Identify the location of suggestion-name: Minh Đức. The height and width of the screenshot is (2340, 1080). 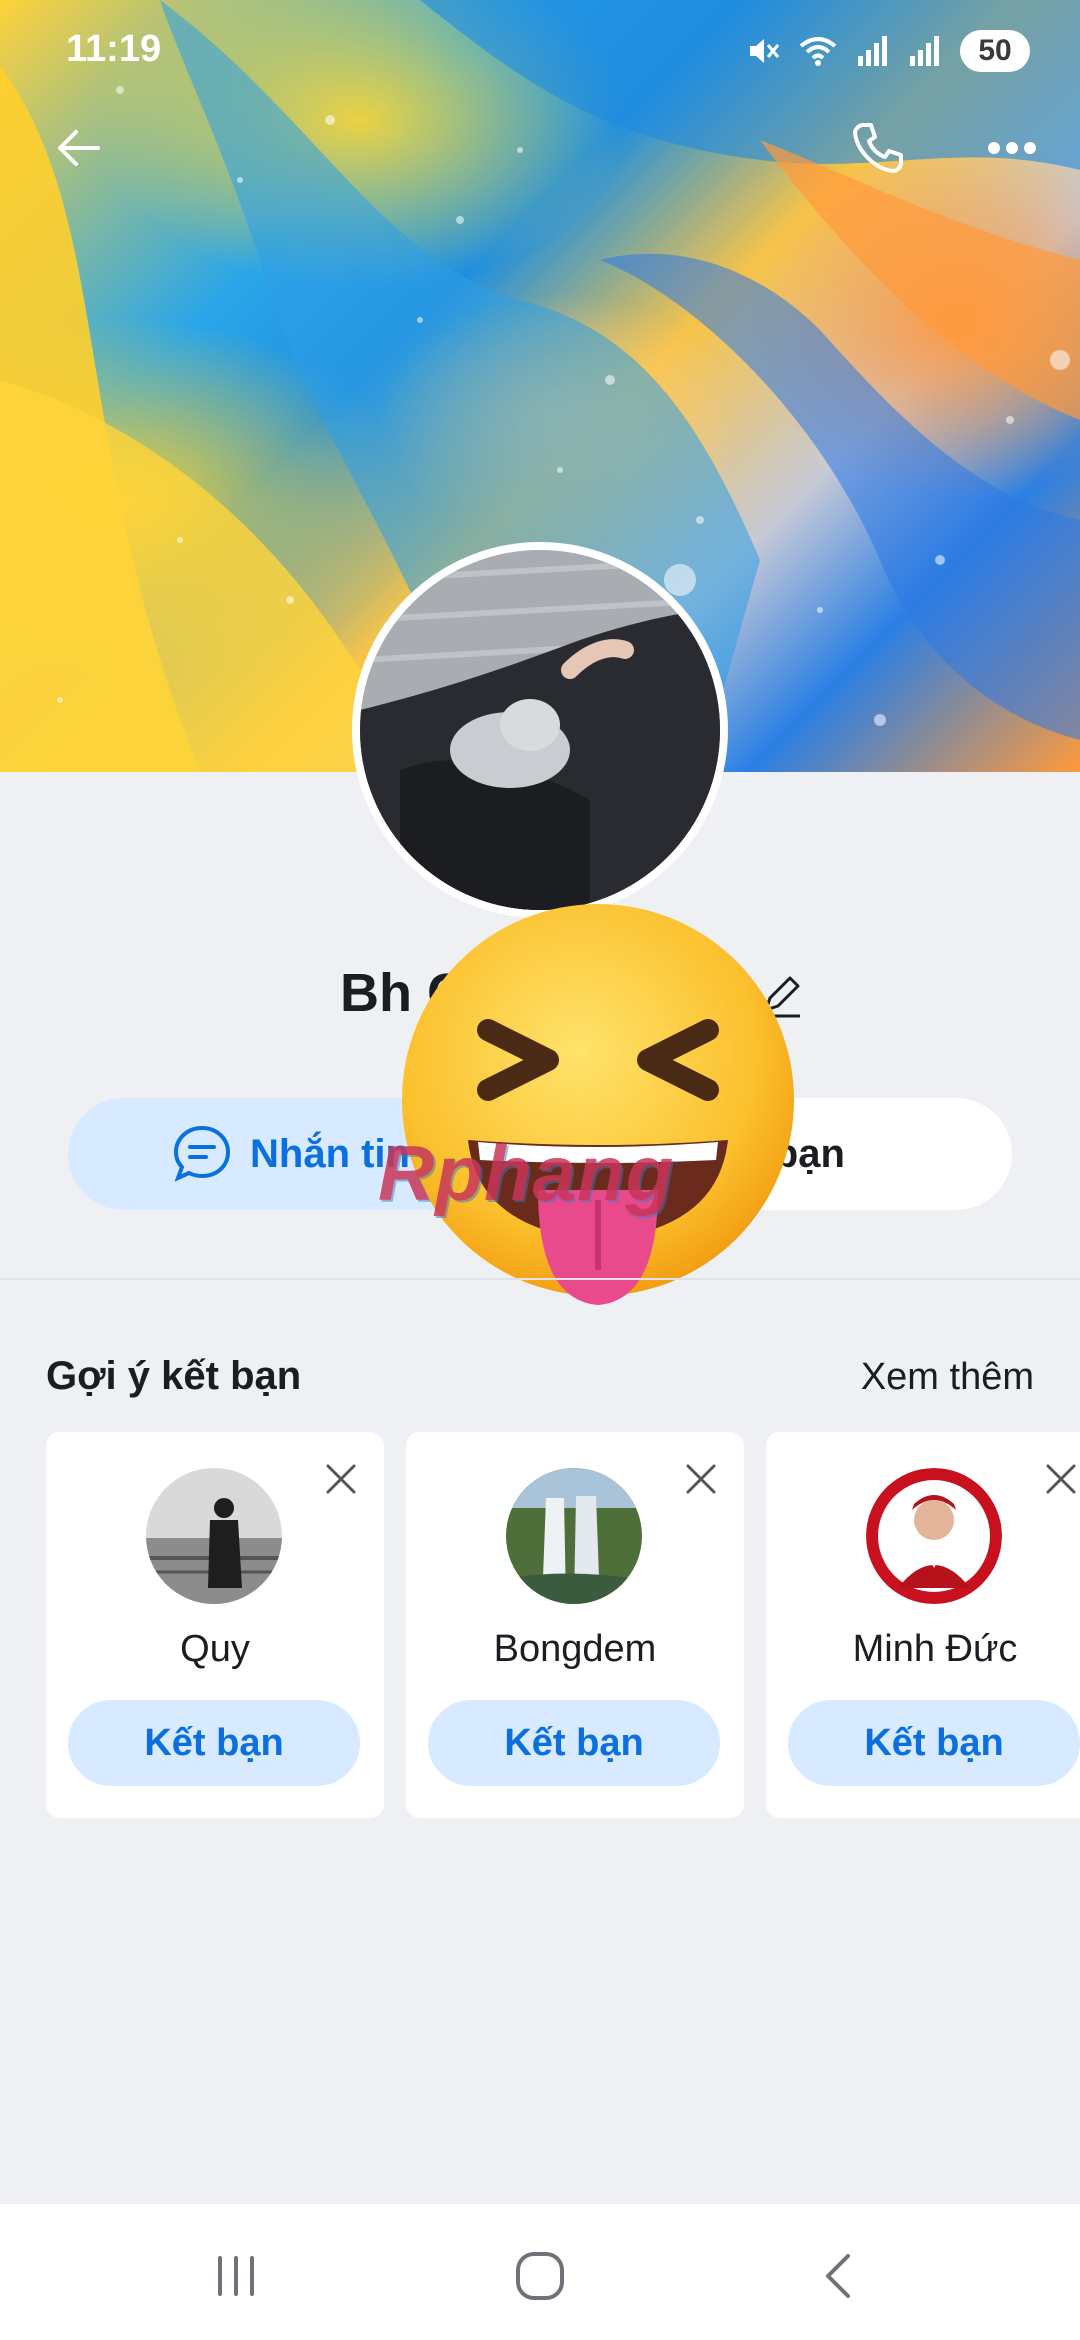
(935, 1649).